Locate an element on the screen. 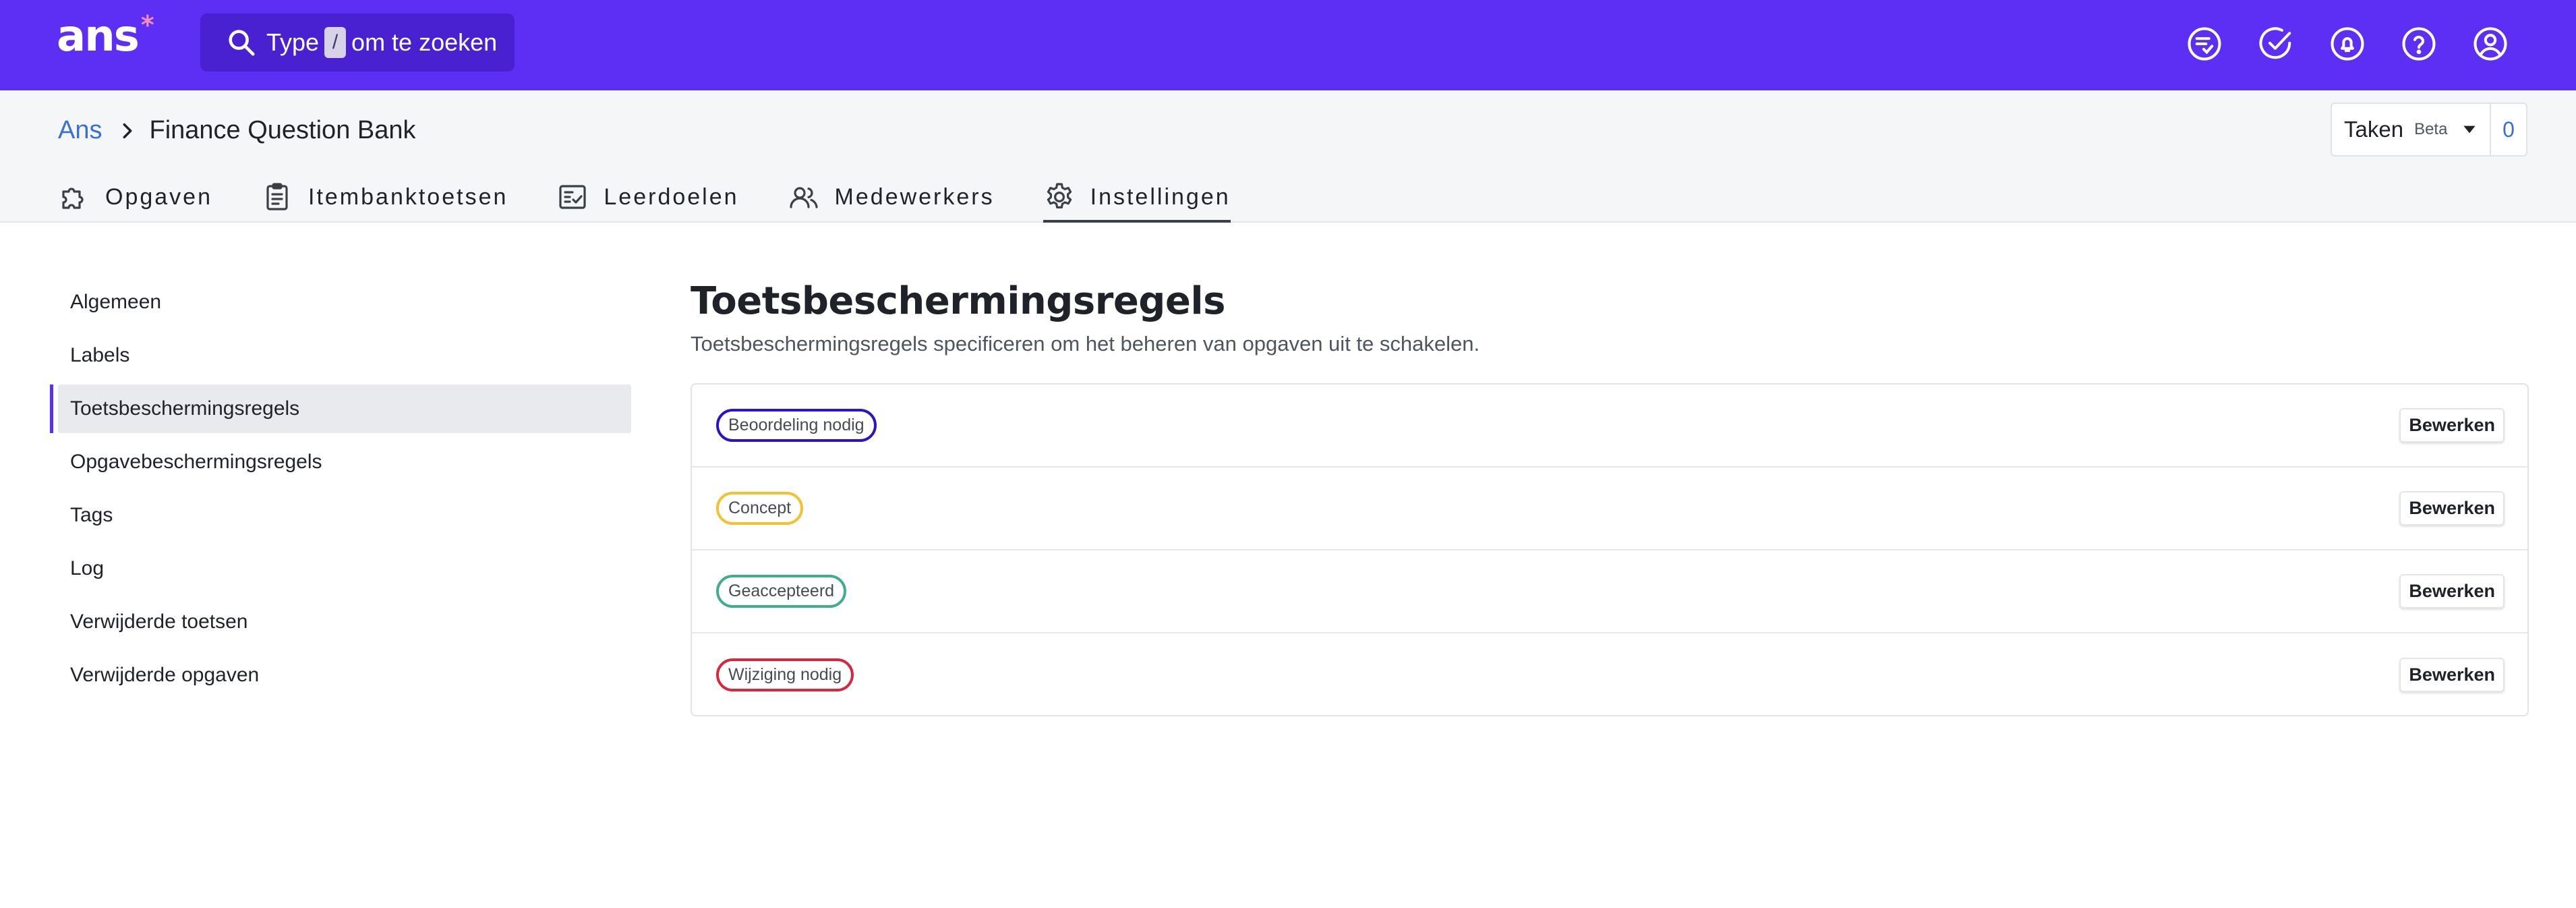  clipboard-icon is located at coordinates (277, 197).